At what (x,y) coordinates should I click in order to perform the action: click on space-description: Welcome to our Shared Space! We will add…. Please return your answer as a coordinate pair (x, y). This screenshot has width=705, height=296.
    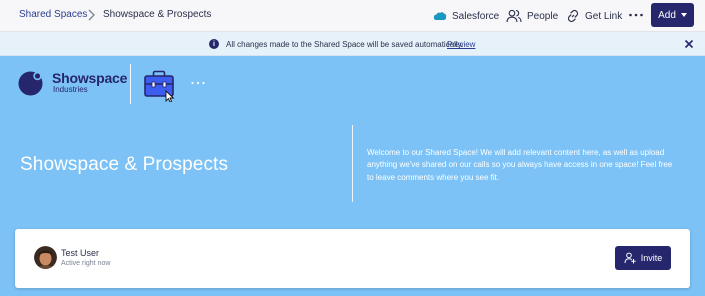
    Looking at the image, I should click on (520, 165).